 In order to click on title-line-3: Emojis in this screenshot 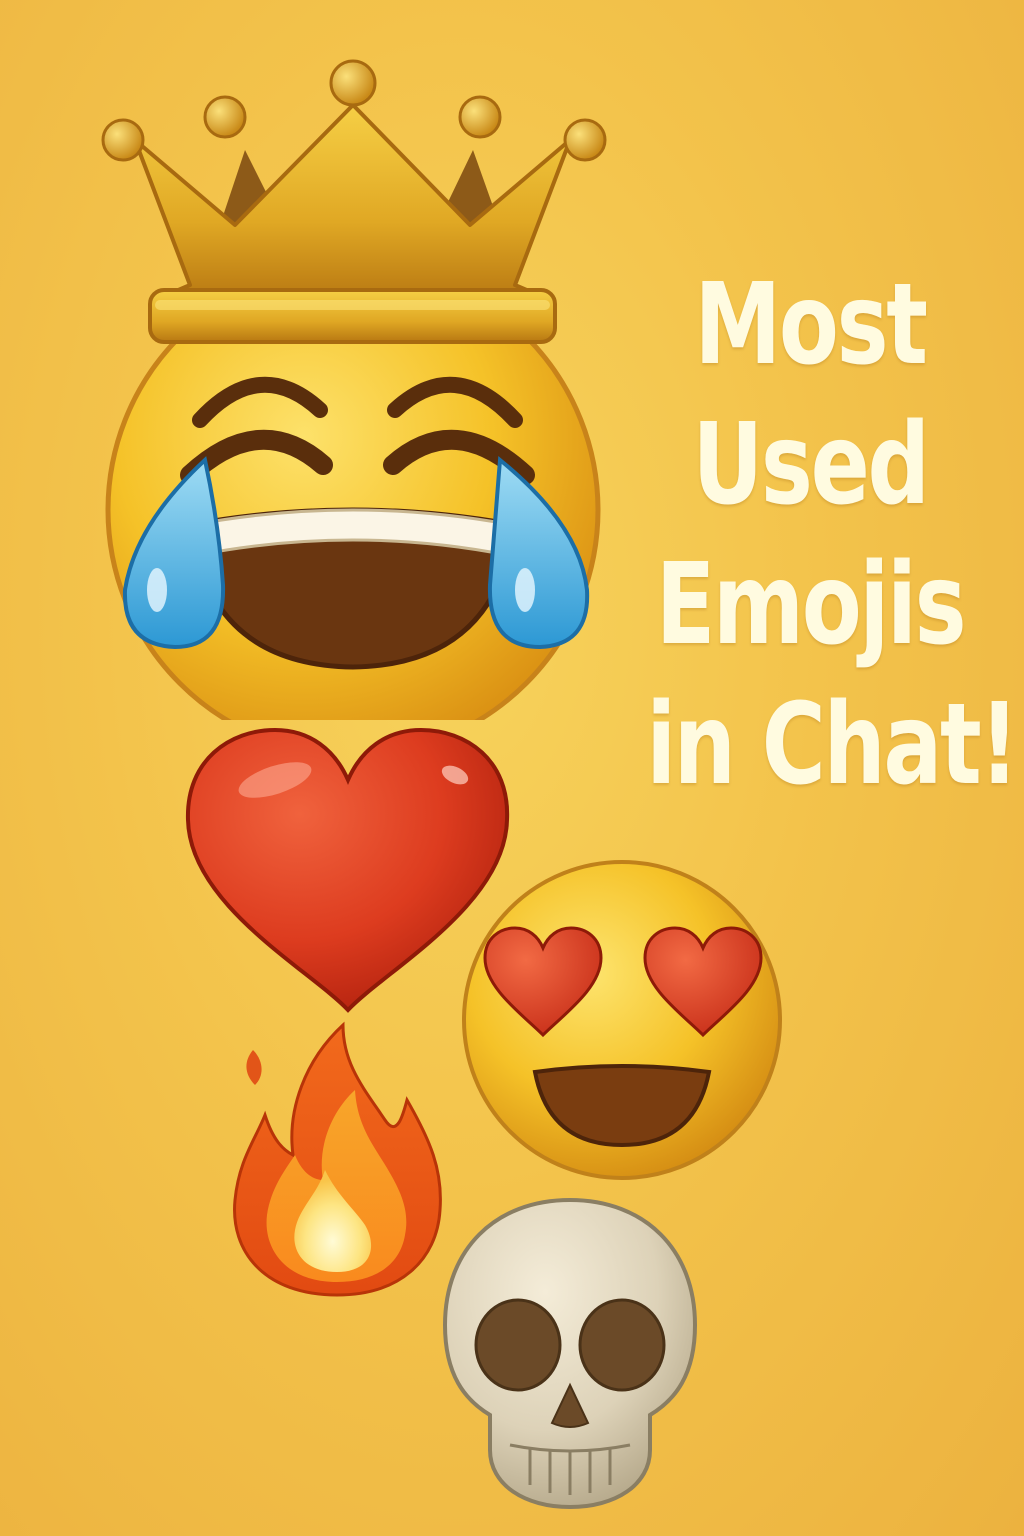, I will do `click(811, 605)`.